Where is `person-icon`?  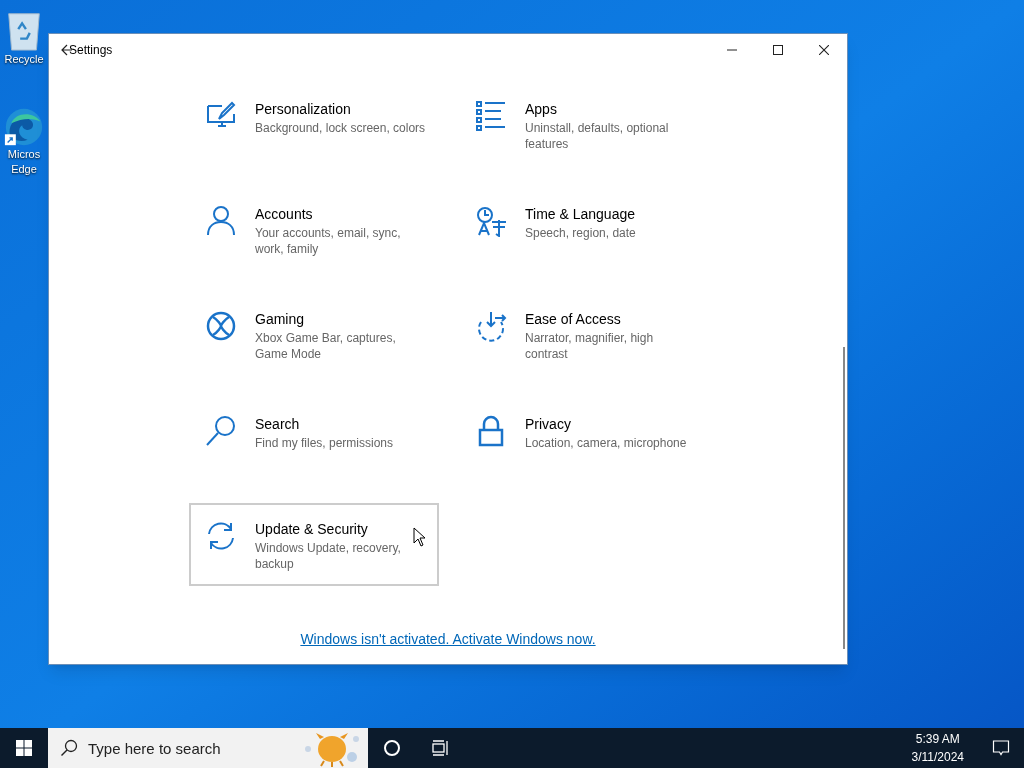 person-icon is located at coordinates (221, 221).